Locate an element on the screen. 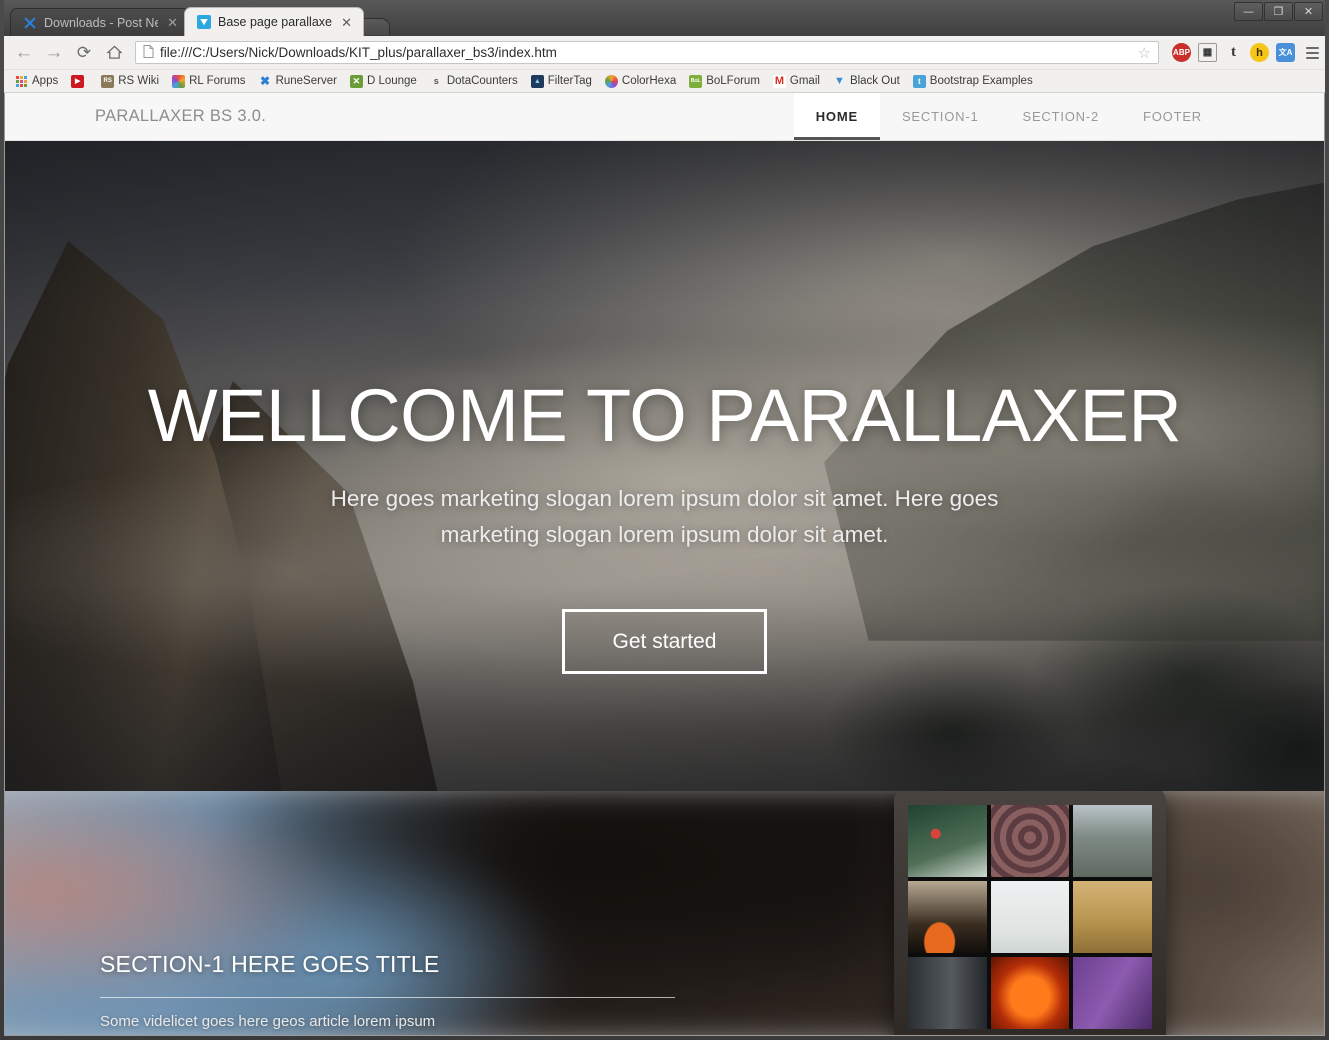  hero-title: WELLCOME TO PARALLAXER is located at coordinates (664, 415).